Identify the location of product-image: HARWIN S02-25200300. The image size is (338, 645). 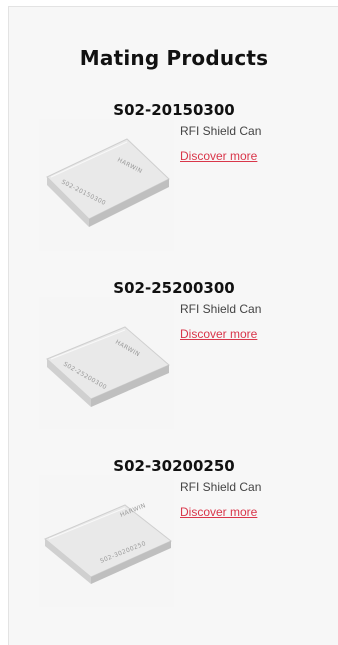
(106, 363).